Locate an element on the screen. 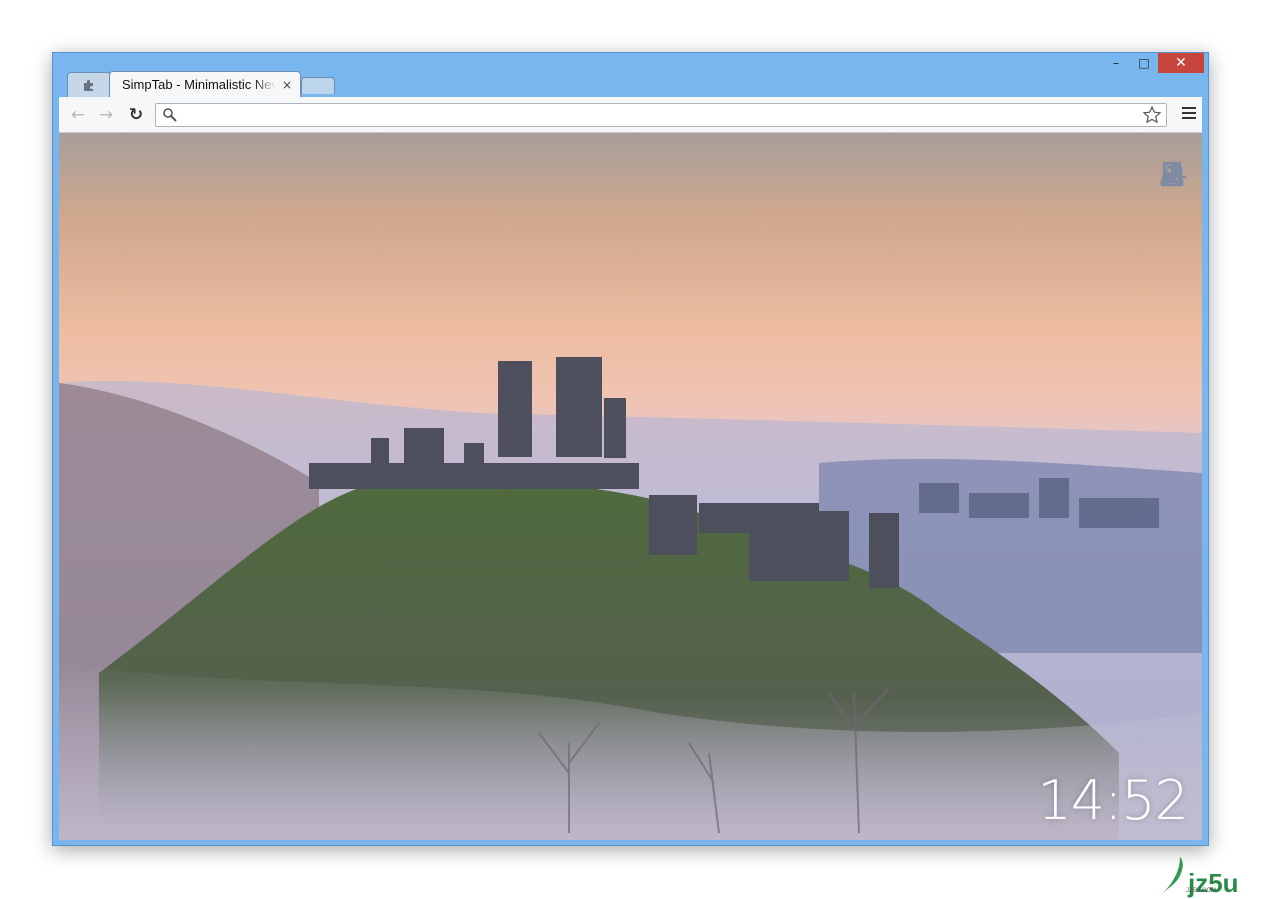  extension-tab is located at coordinates (89, 84).